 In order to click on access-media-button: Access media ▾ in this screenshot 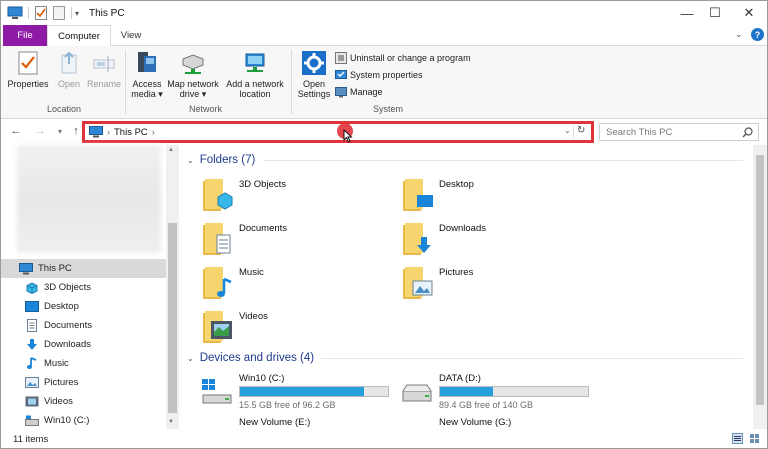, I will do `click(147, 74)`.